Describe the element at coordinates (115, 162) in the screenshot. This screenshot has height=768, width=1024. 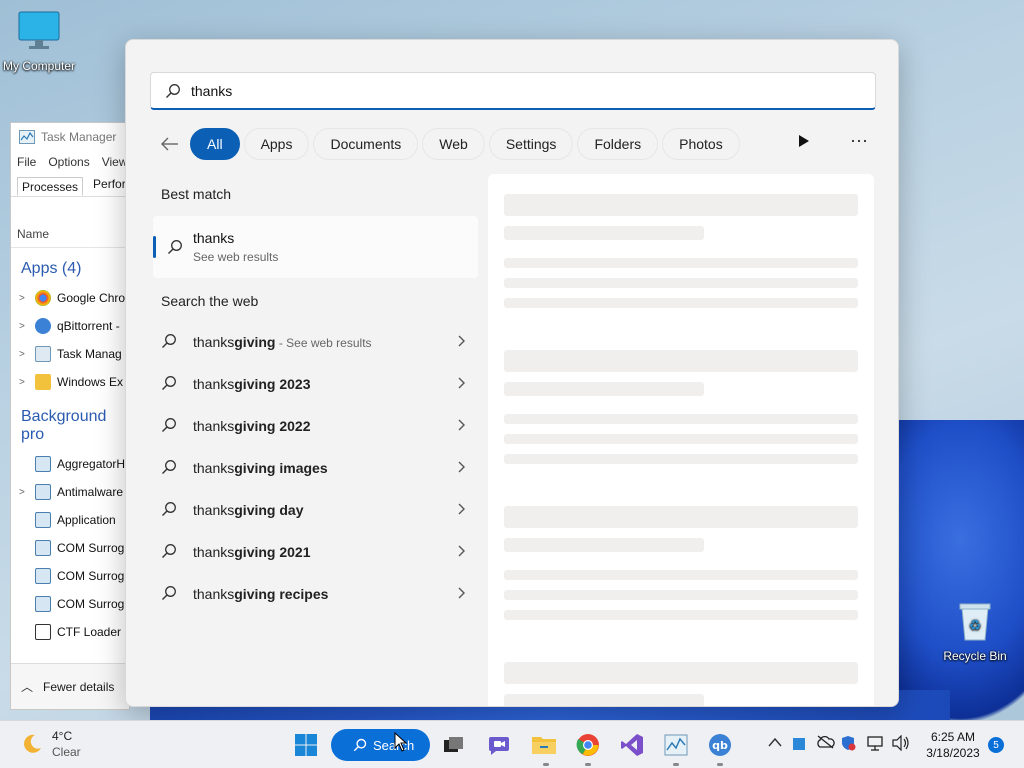
I see `menu-view: View` at that location.